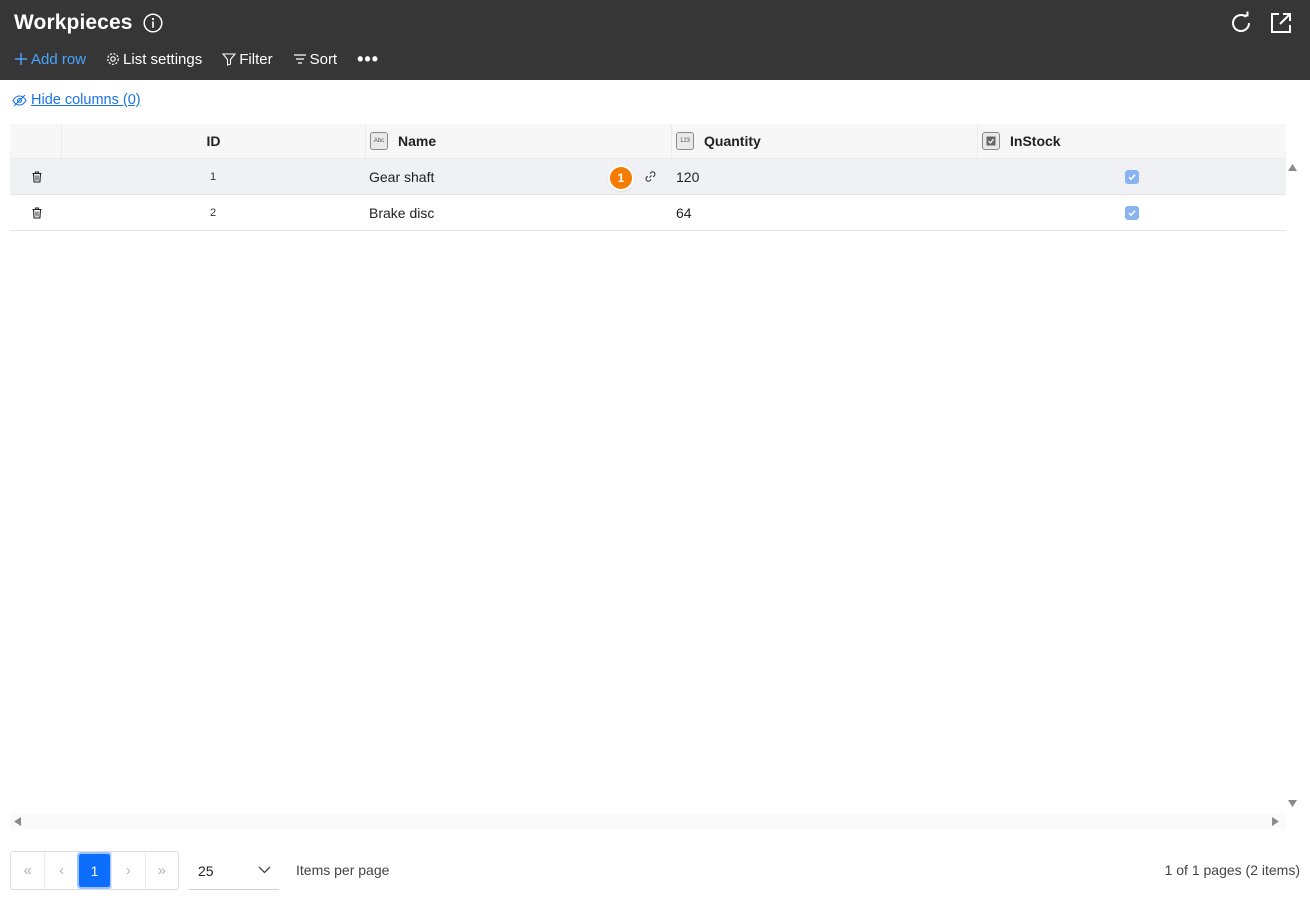 This screenshot has height=901, width=1310. I want to click on toolbar: Add row List settings Filter Sort •••, so click(196, 59).